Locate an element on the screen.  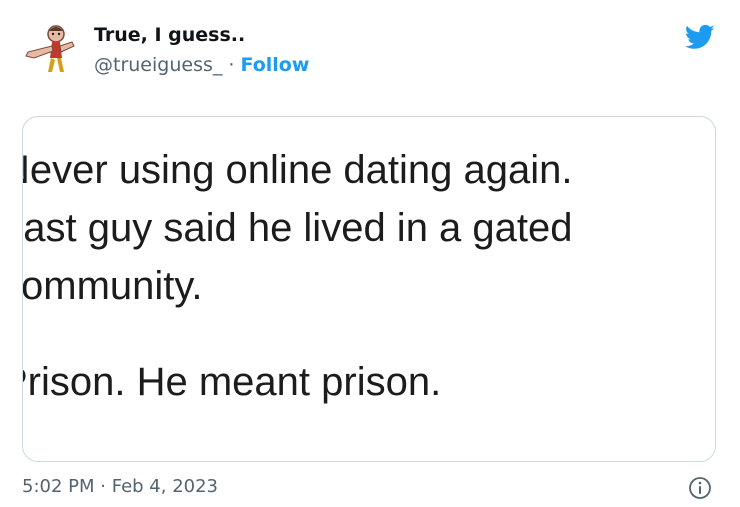
media-line: Prison. He meant prison. is located at coordinates (232, 382).